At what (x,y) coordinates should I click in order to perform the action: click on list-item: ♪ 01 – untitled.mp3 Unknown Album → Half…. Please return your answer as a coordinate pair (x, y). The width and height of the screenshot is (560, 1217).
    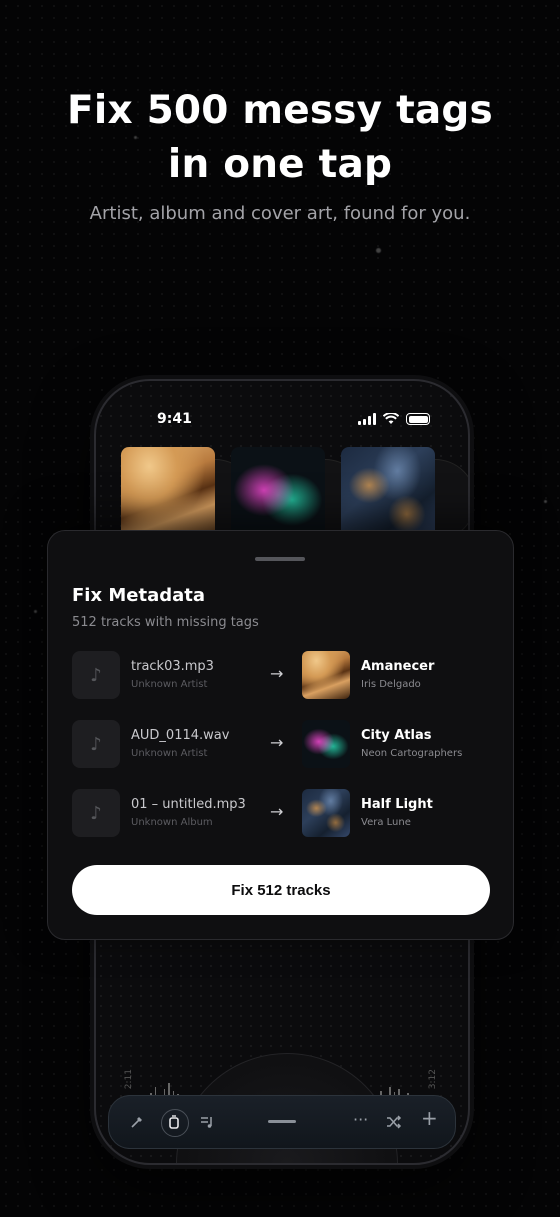
    Looking at the image, I should click on (282, 814).